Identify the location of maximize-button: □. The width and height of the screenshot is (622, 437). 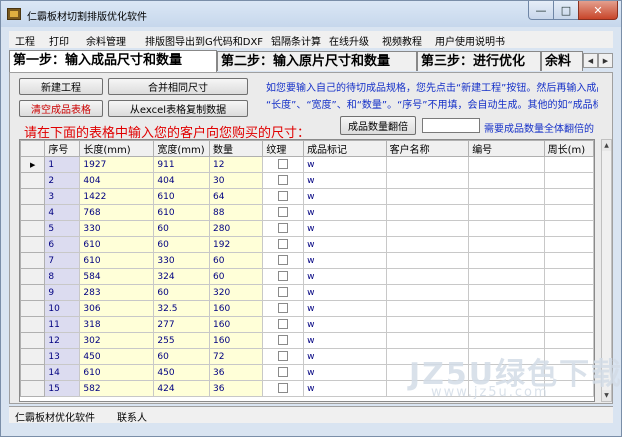
(566, 10).